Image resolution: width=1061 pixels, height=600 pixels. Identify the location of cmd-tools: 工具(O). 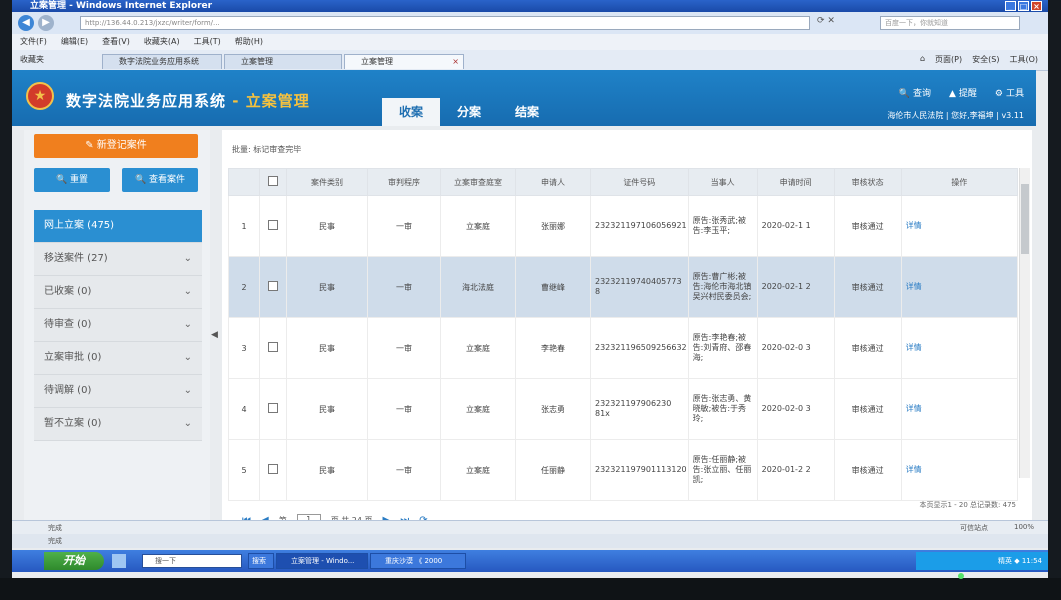
(1023, 59).